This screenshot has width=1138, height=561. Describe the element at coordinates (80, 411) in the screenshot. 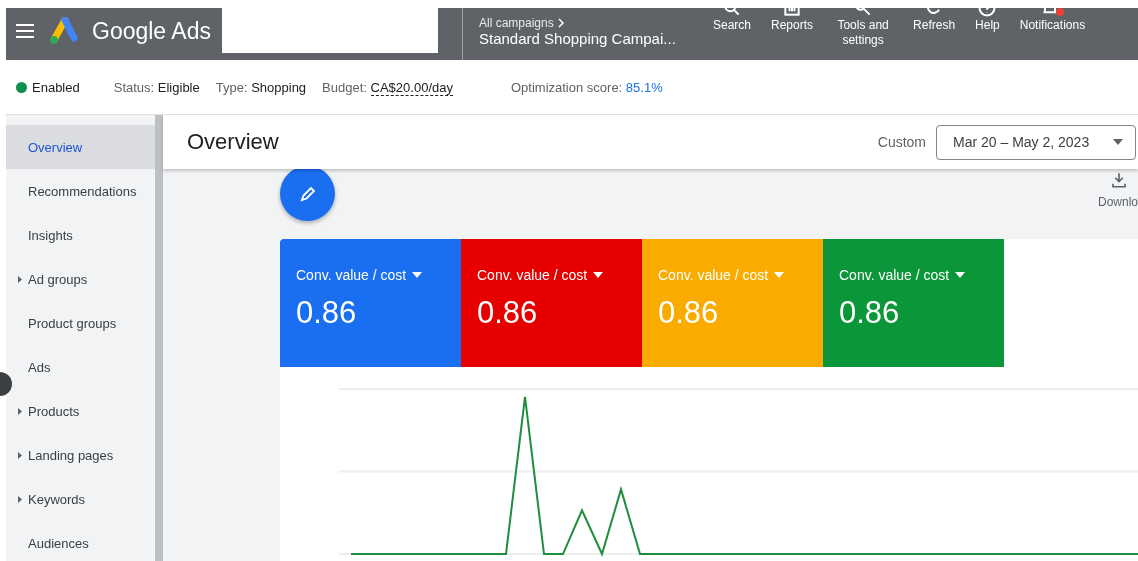

I see `sidebar-item: Products` at that location.